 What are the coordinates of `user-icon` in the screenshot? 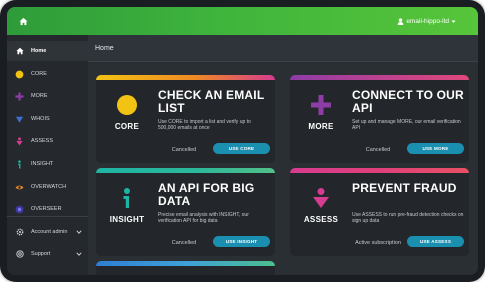 It's located at (401, 21).